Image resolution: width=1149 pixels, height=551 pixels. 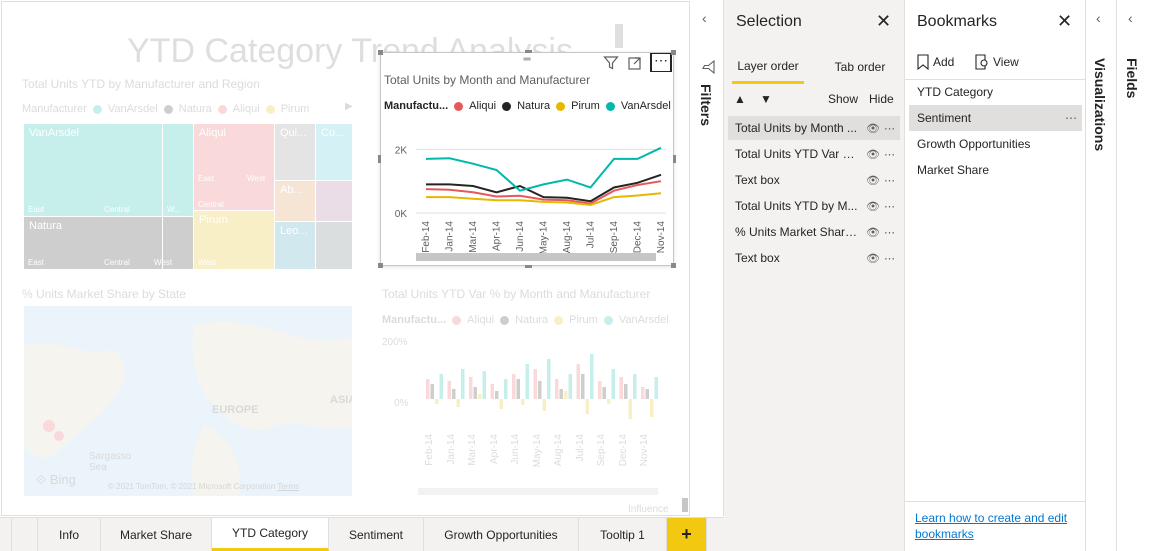 I want to click on tab-tab-order: Tab order, so click(x=860, y=67).